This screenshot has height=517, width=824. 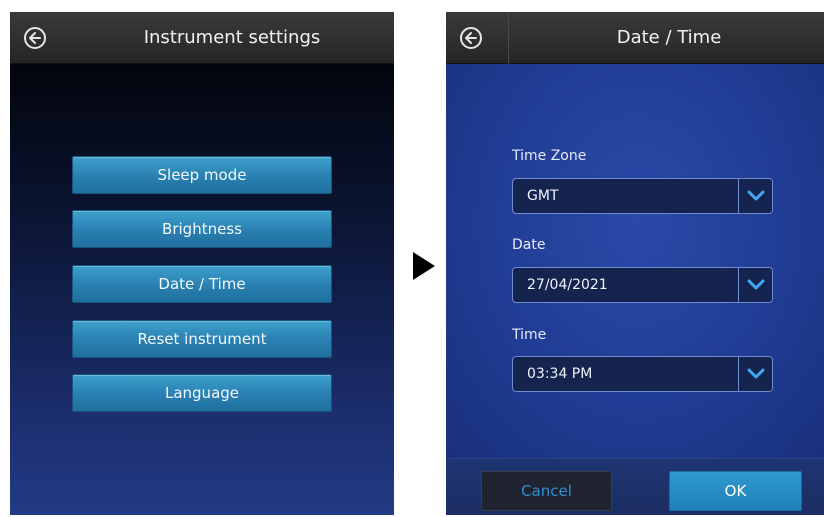 What do you see at coordinates (635, 486) in the screenshot?
I see `action-bar: Cancel OK` at bounding box center [635, 486].